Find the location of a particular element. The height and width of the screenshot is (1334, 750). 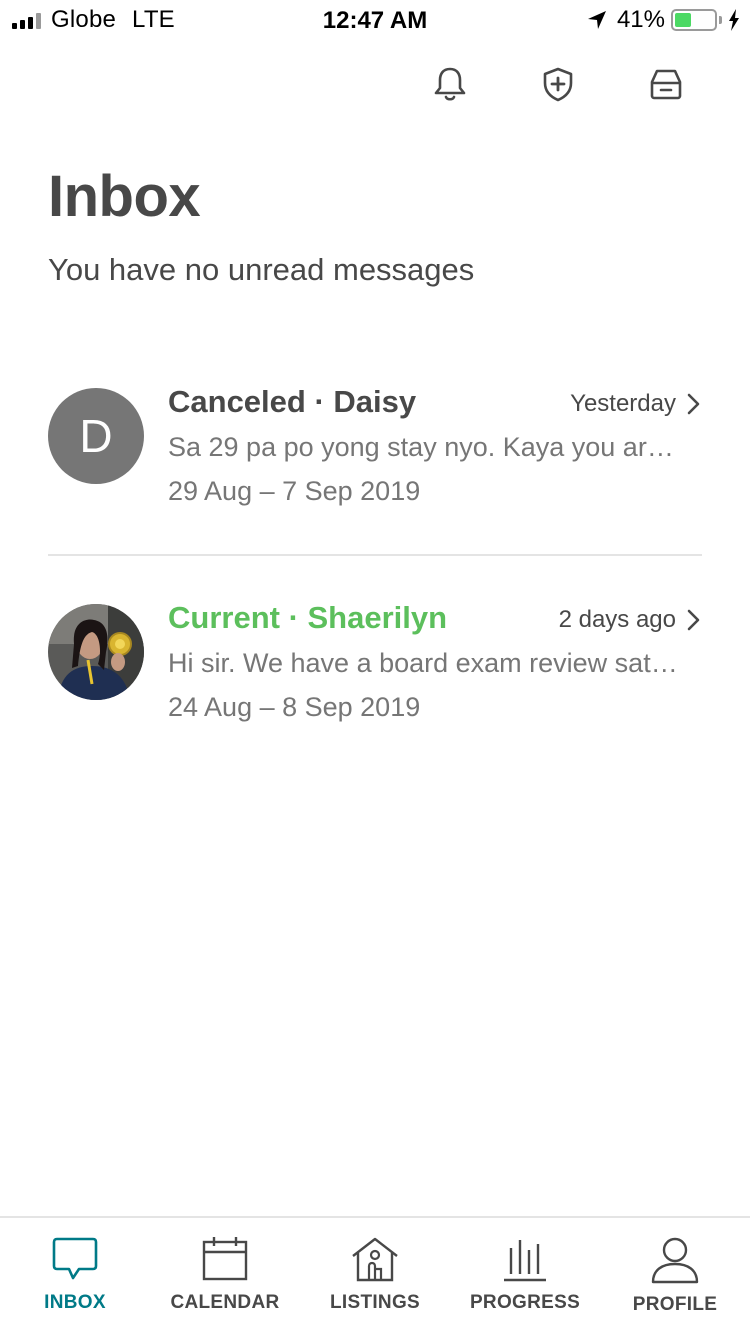

house-icon is located at coordinates (375, 1259).